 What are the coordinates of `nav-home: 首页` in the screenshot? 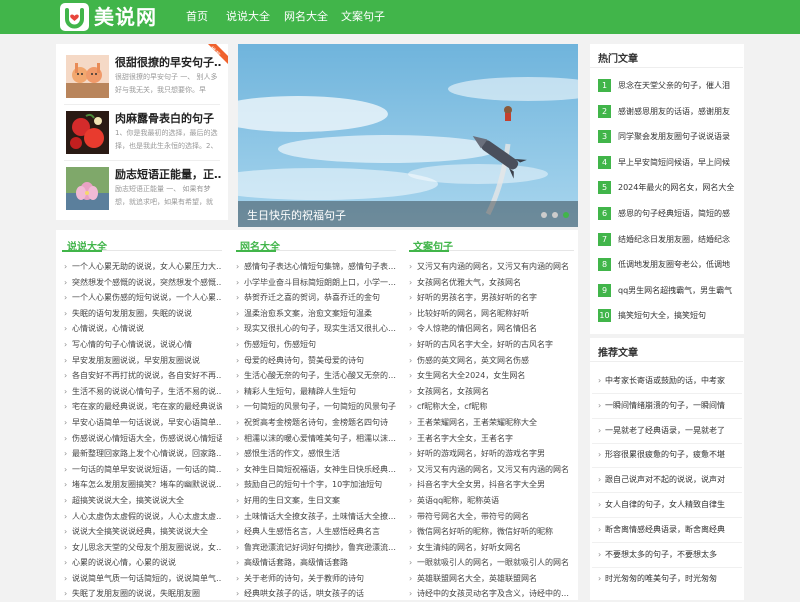 It's located at (197, 17).